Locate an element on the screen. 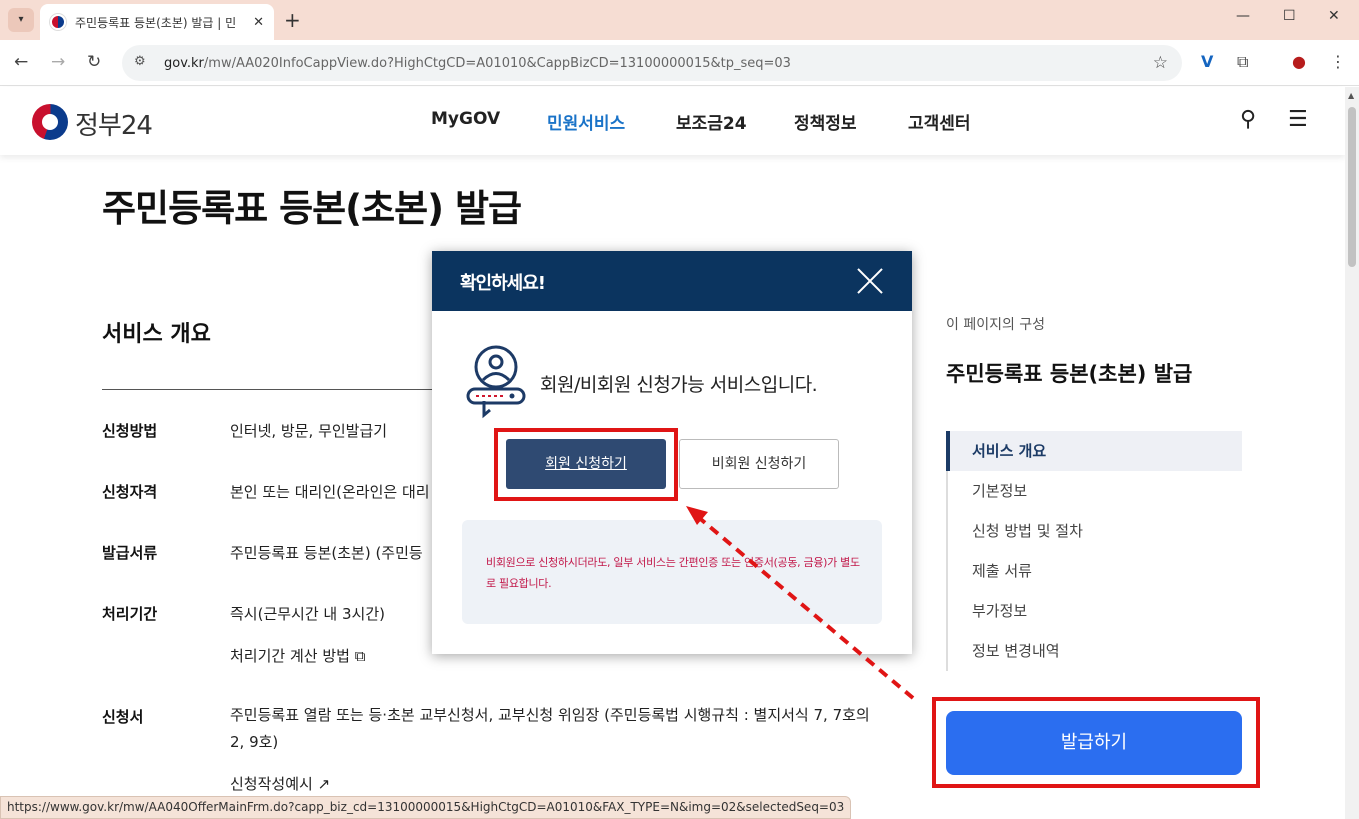 The height and width of the screenshot is (819, 1359). minimize-icon: — is located at coordinates (1243, 16).